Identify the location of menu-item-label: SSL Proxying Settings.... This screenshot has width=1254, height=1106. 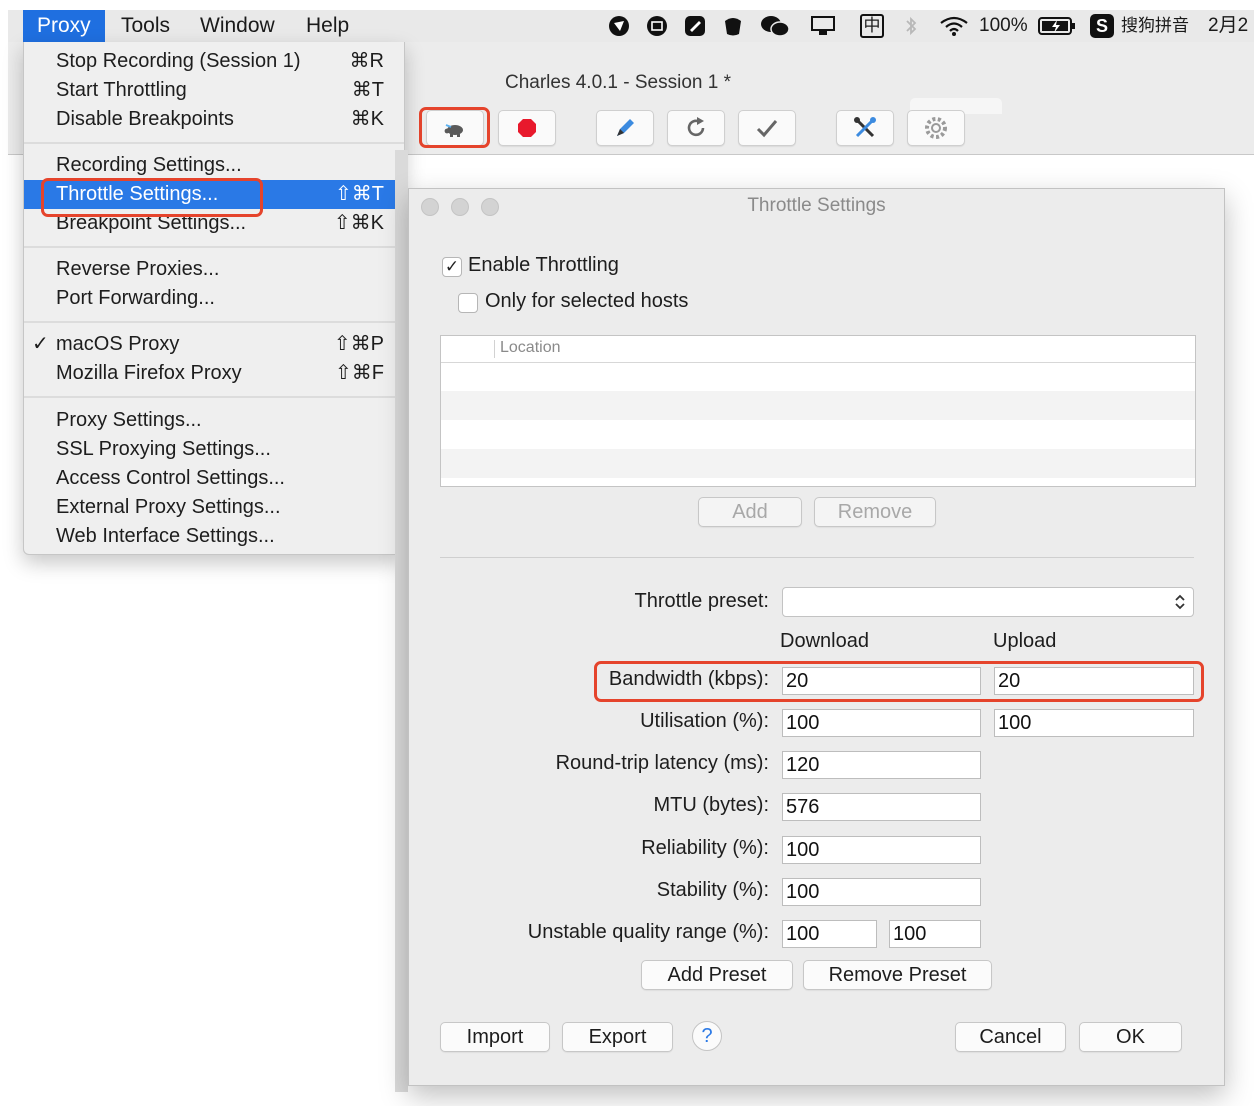
(163, 449).